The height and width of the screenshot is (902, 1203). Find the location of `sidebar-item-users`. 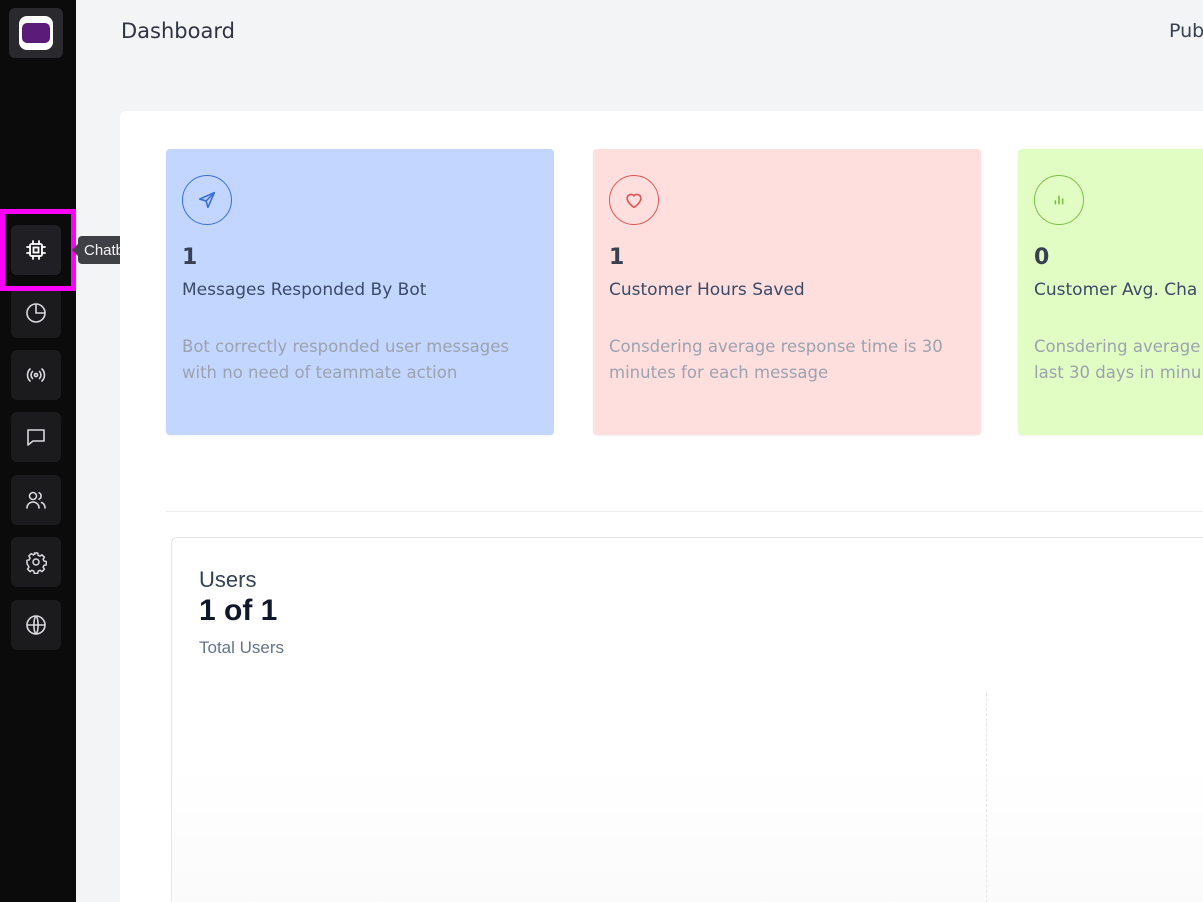

sidebar-item-users is located at coordinates (36, 500).